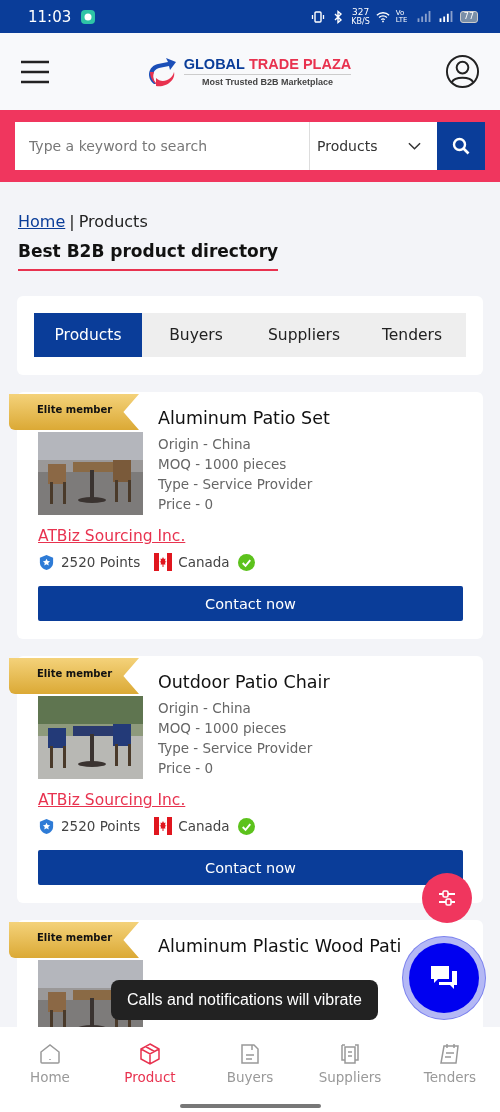 The image size is (500, 1112). Describe the element at coordinates (214, 64) in the screenshot. I see `brand-name: GLOBAL` at that location.